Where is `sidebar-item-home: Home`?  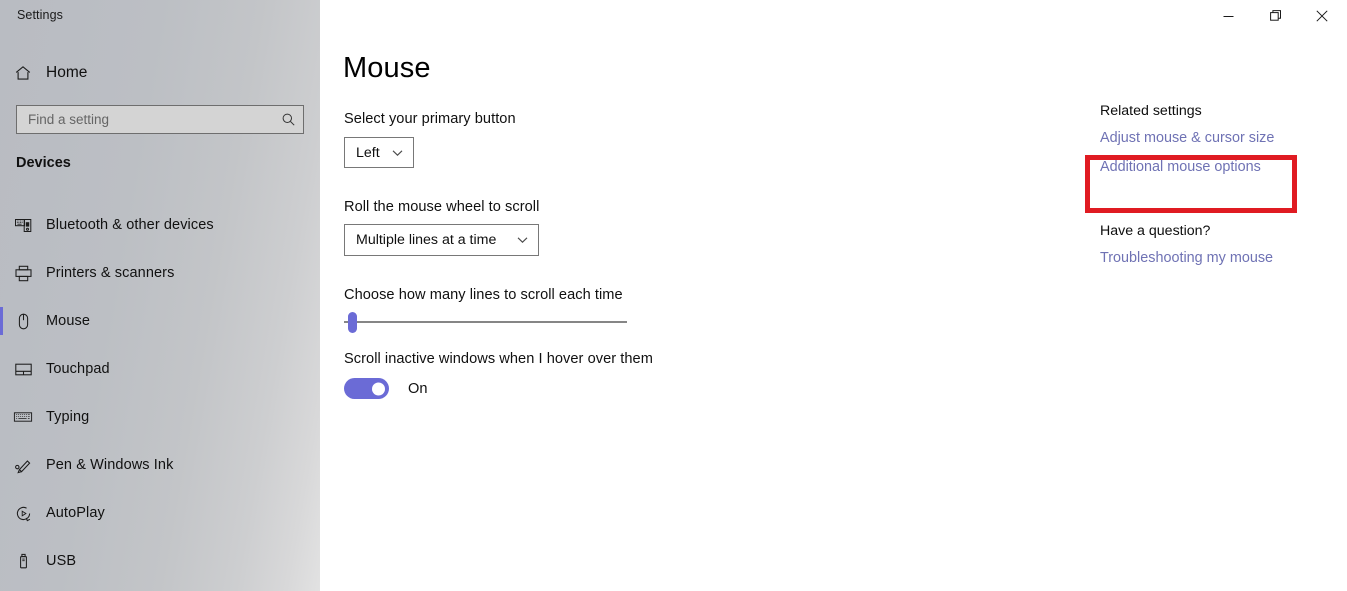 sidebar-item-home: Home is located at coordinates (160, 73).